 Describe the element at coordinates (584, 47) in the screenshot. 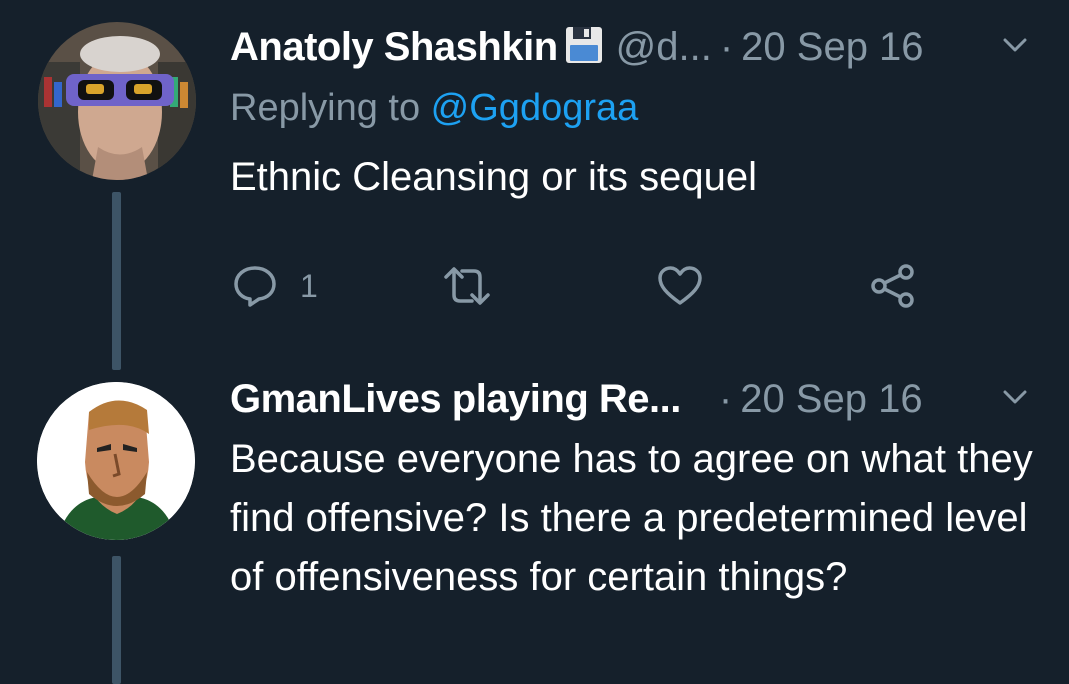

I see `floppy-disk-icon` at that location.